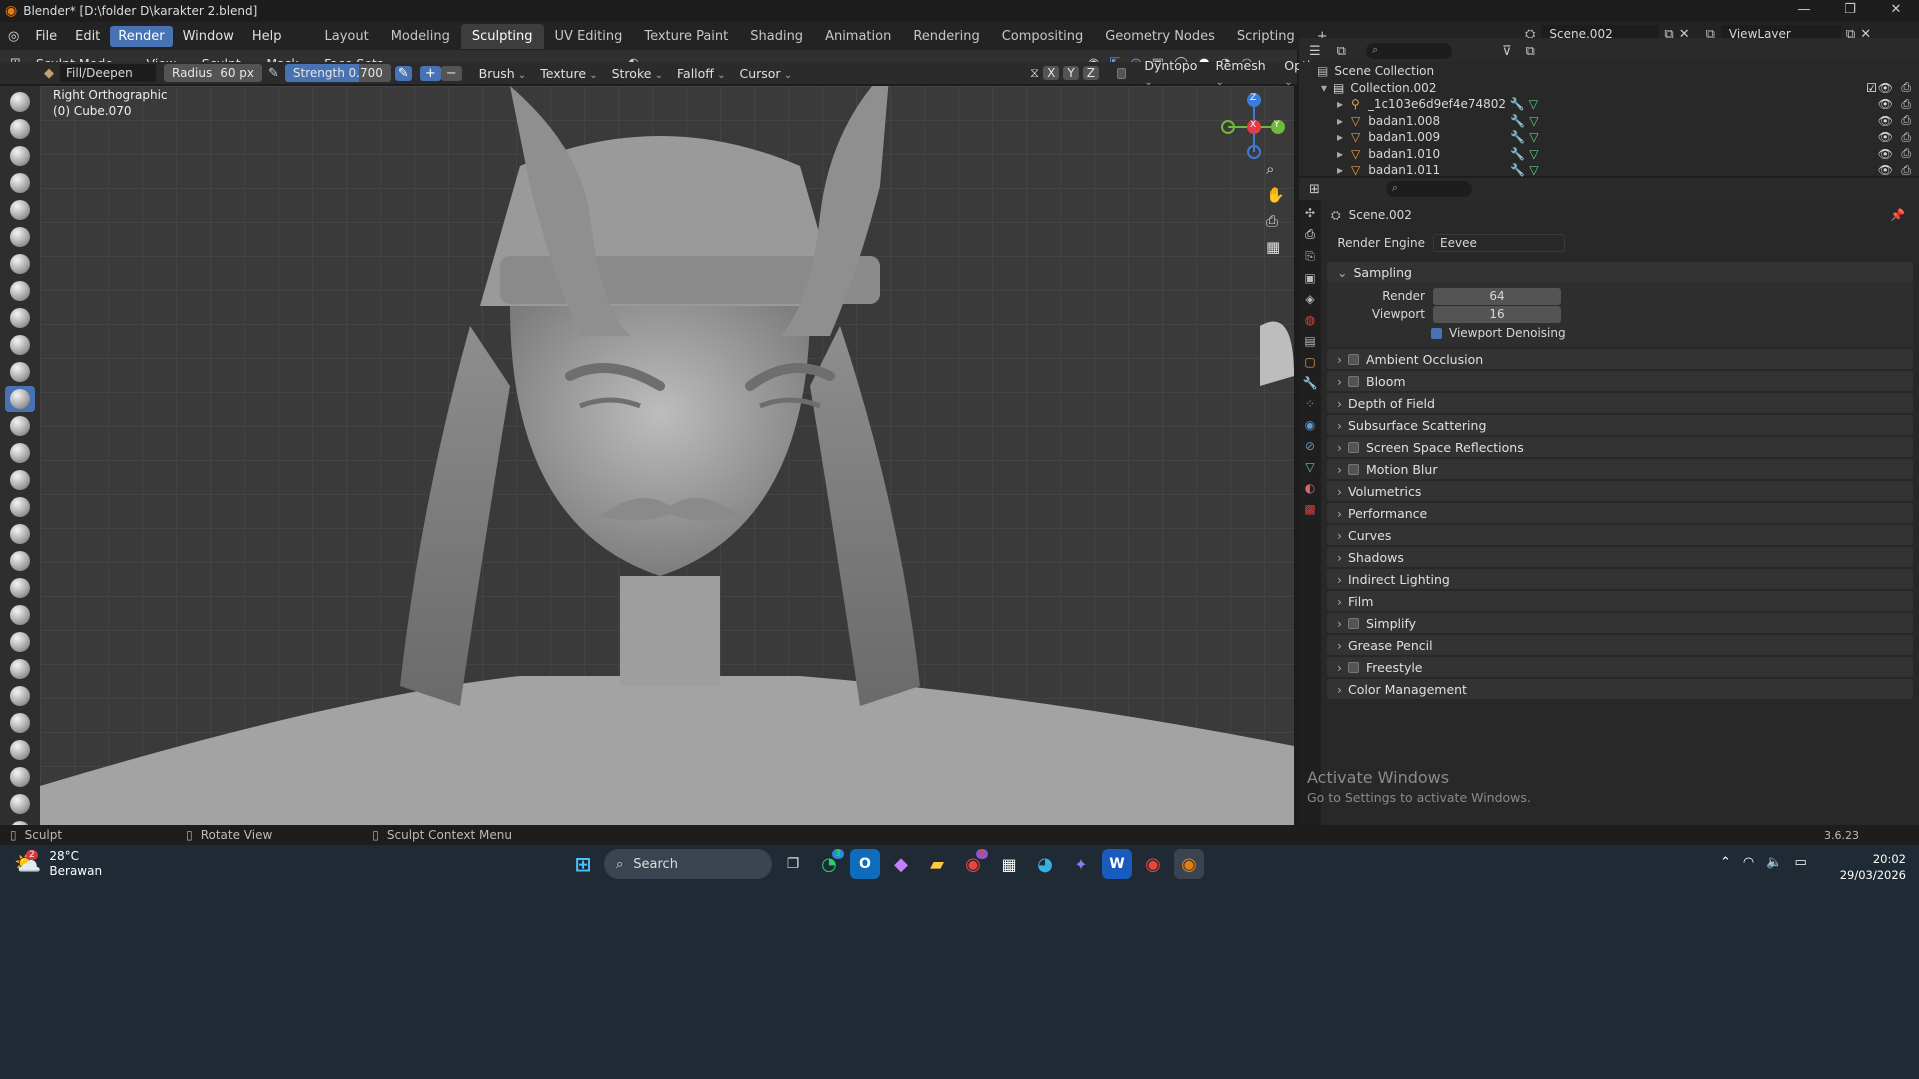 This screenshot has width=1919, height=1079. I want to click on radius-pressure-icon: ✎, so click(273, 73).